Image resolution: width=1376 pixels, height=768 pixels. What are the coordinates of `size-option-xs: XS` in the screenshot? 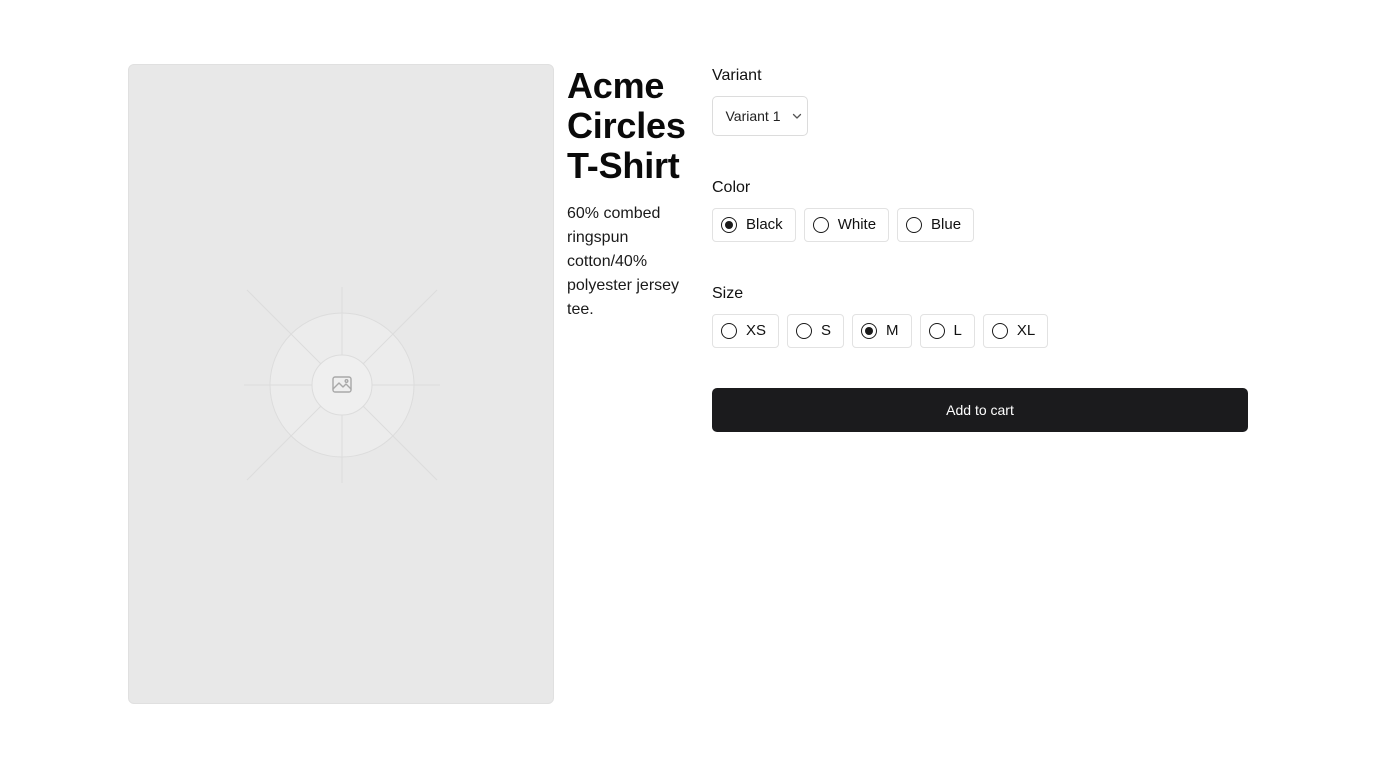 It's located at (746, 331).